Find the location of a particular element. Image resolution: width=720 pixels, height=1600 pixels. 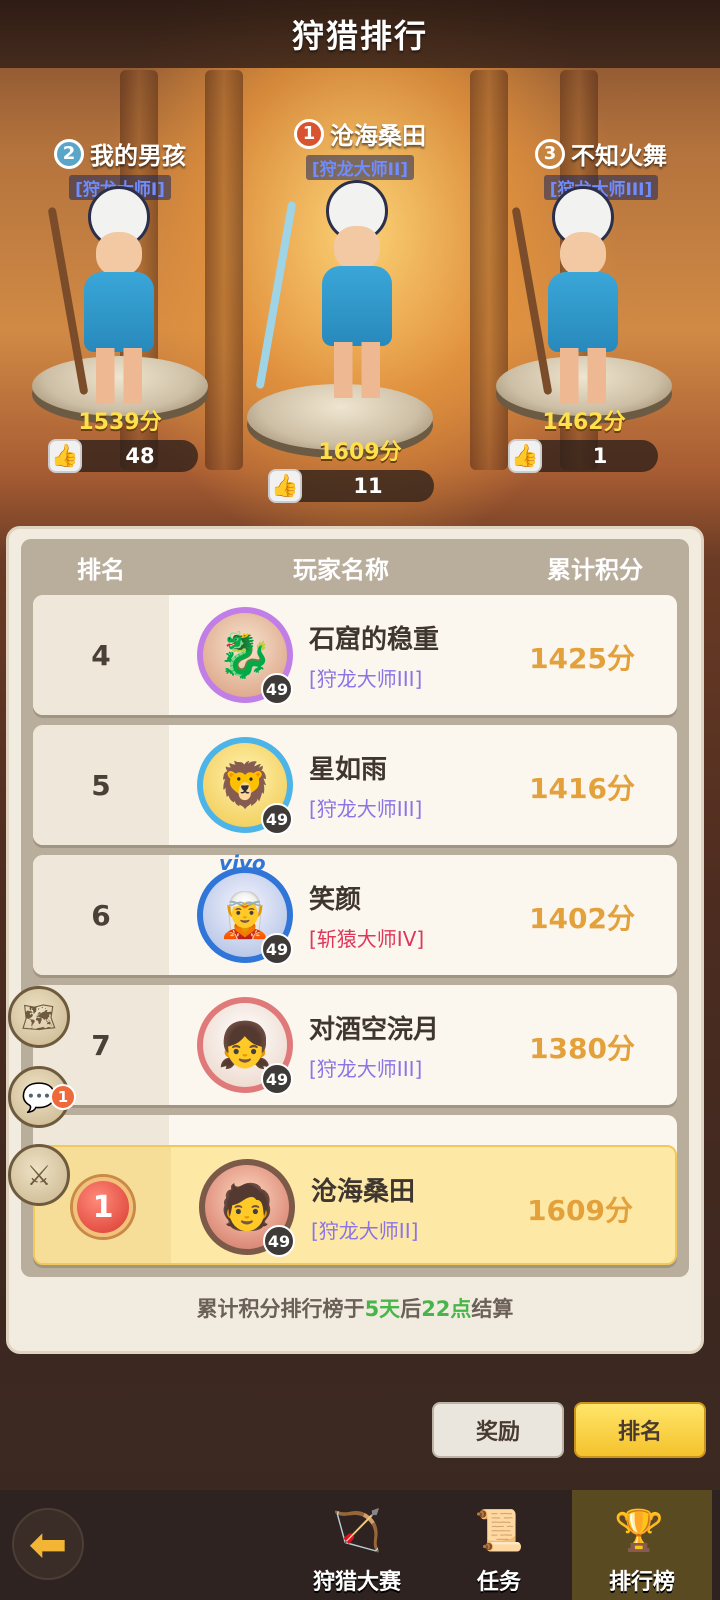

settlement-notice: 累计积分排行榜于5天后22点结算 is located at coordinates (355, 1308).